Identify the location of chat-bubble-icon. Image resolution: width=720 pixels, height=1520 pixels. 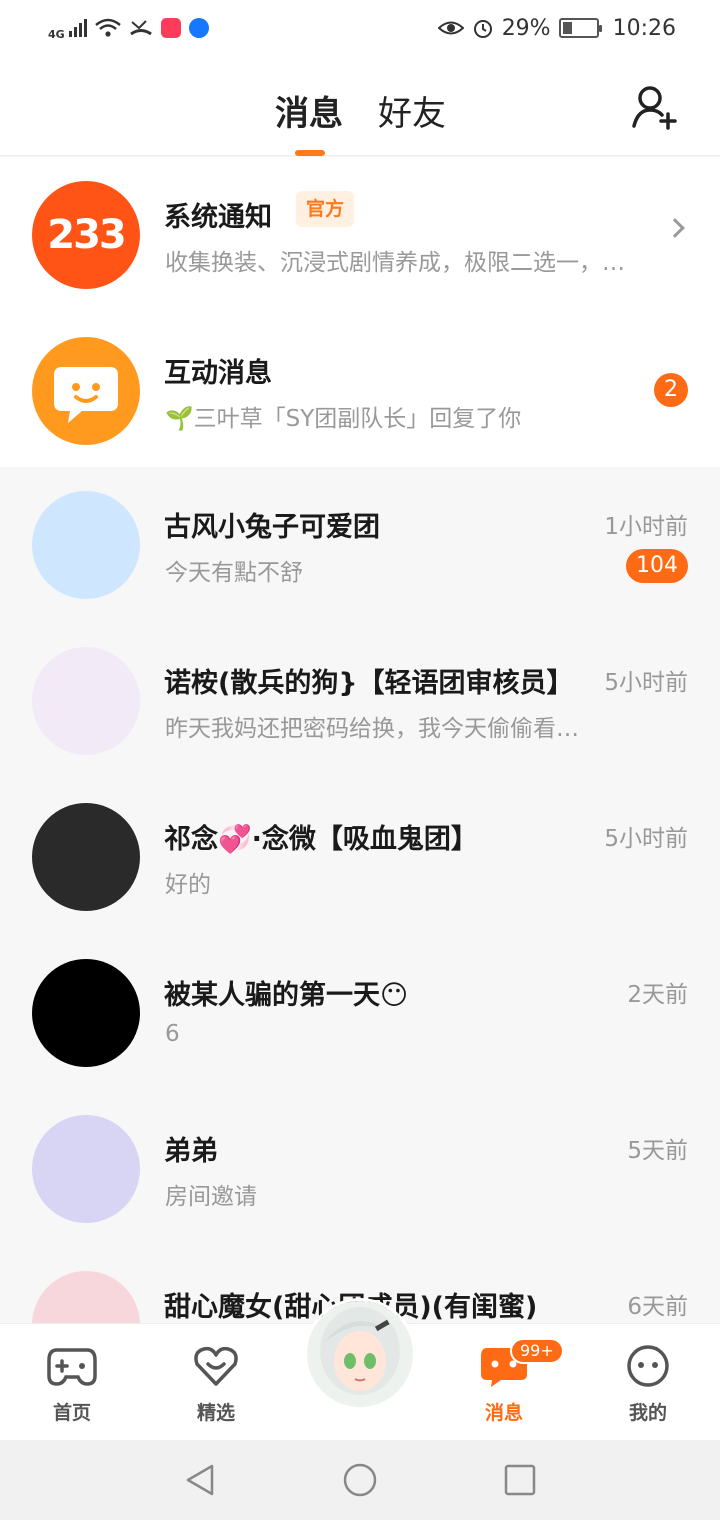
(86, 395).